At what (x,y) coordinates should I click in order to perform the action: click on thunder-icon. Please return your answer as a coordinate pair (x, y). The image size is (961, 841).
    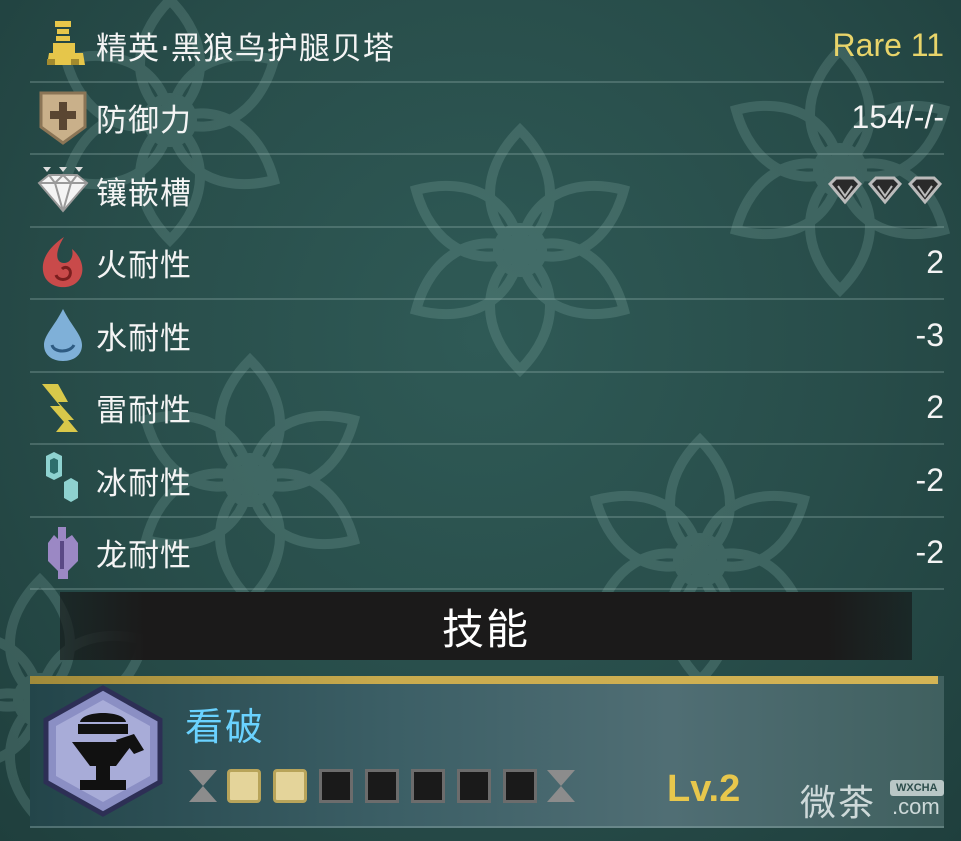
    Looking at the image, I should click on (63, 408).